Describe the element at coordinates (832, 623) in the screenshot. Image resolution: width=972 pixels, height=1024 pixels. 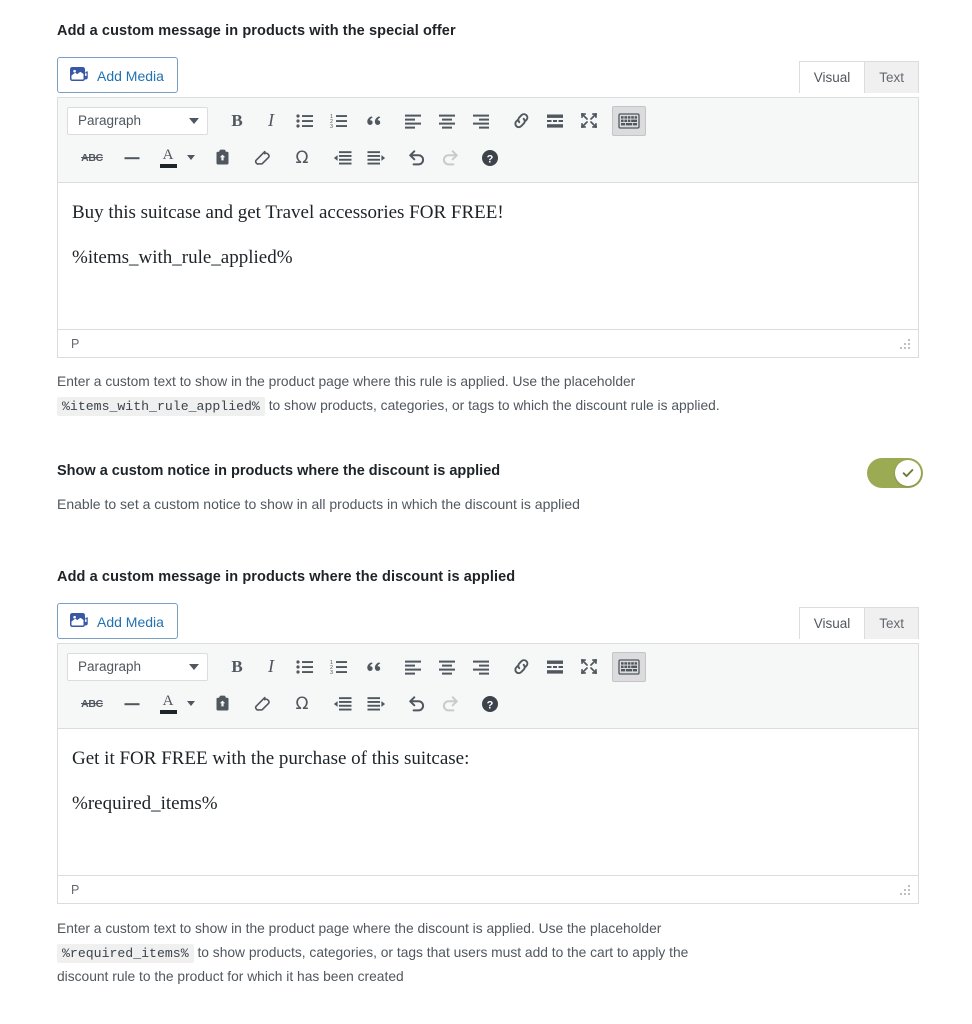
I see `tab-visual-two: Visual` at that location.